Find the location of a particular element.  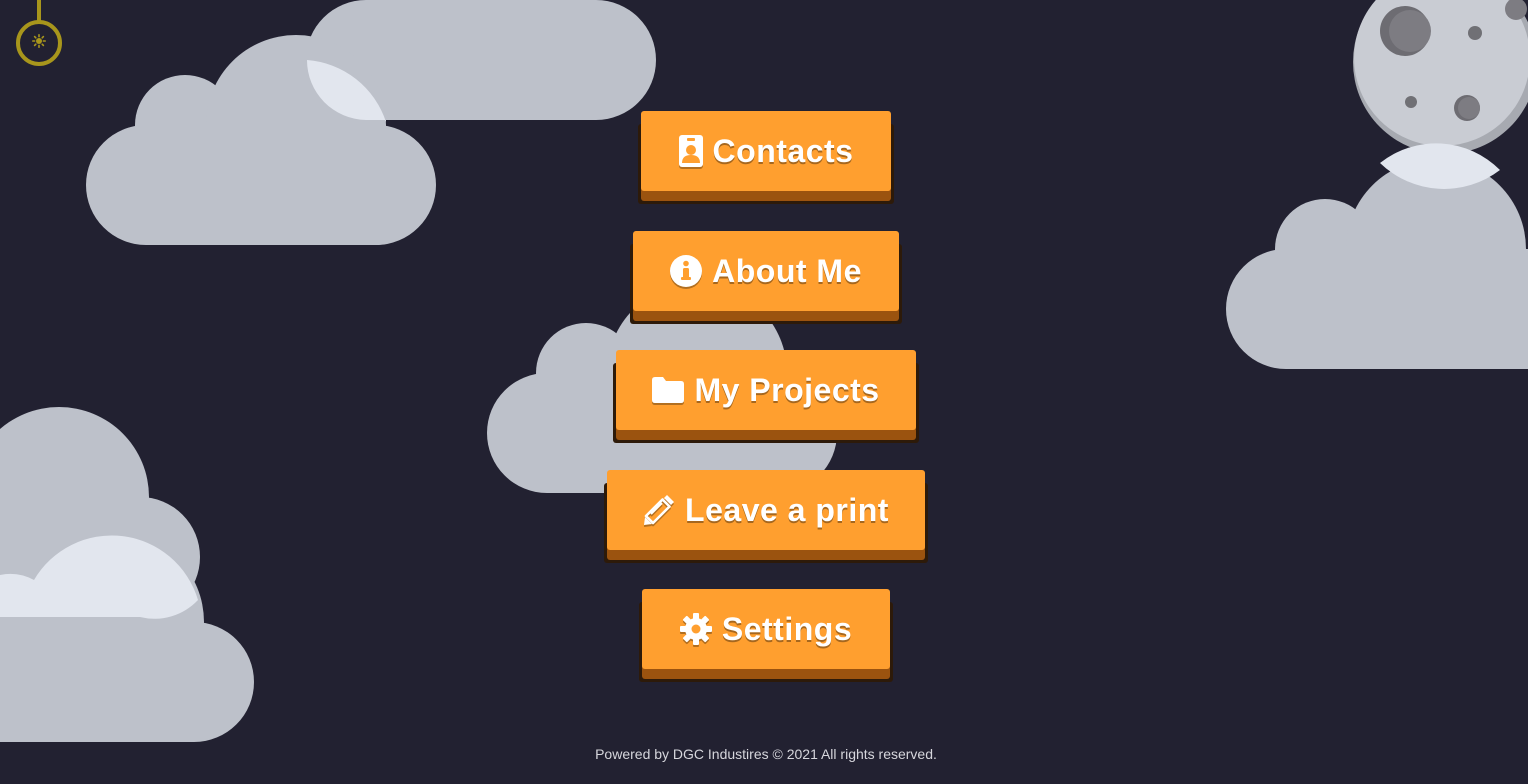

theme-toggle-cord is located at coordinates (39, 11).